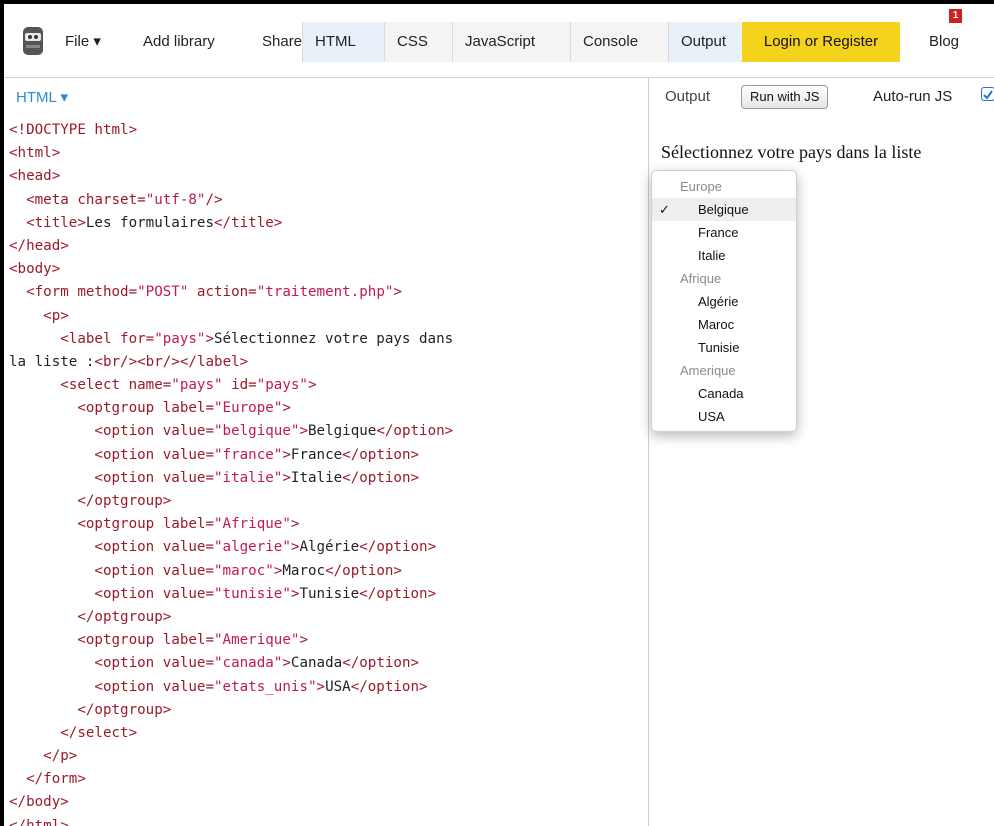 This screenshot has height=826, width=994. What do you see at coordinates (231, 547) in the screenshot?
I see `code-line: <option value="algerie">Algérie</option>` at bounding box center [231, 547].